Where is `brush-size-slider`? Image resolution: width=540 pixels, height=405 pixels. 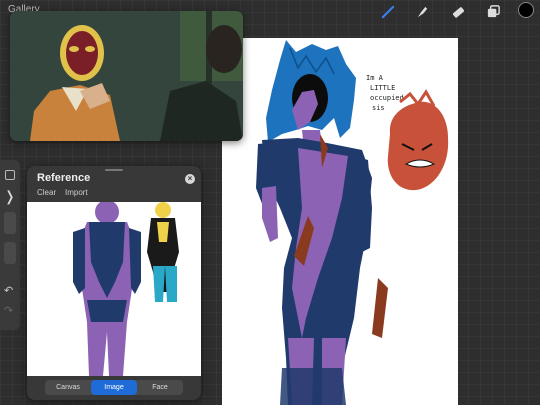
brush-size-slider is located at coordinates (10, 223).